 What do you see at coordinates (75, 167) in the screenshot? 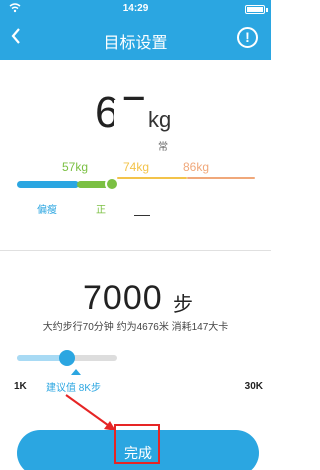
I see `scale-label-low: 57kg` at bounding box center [75, 167].